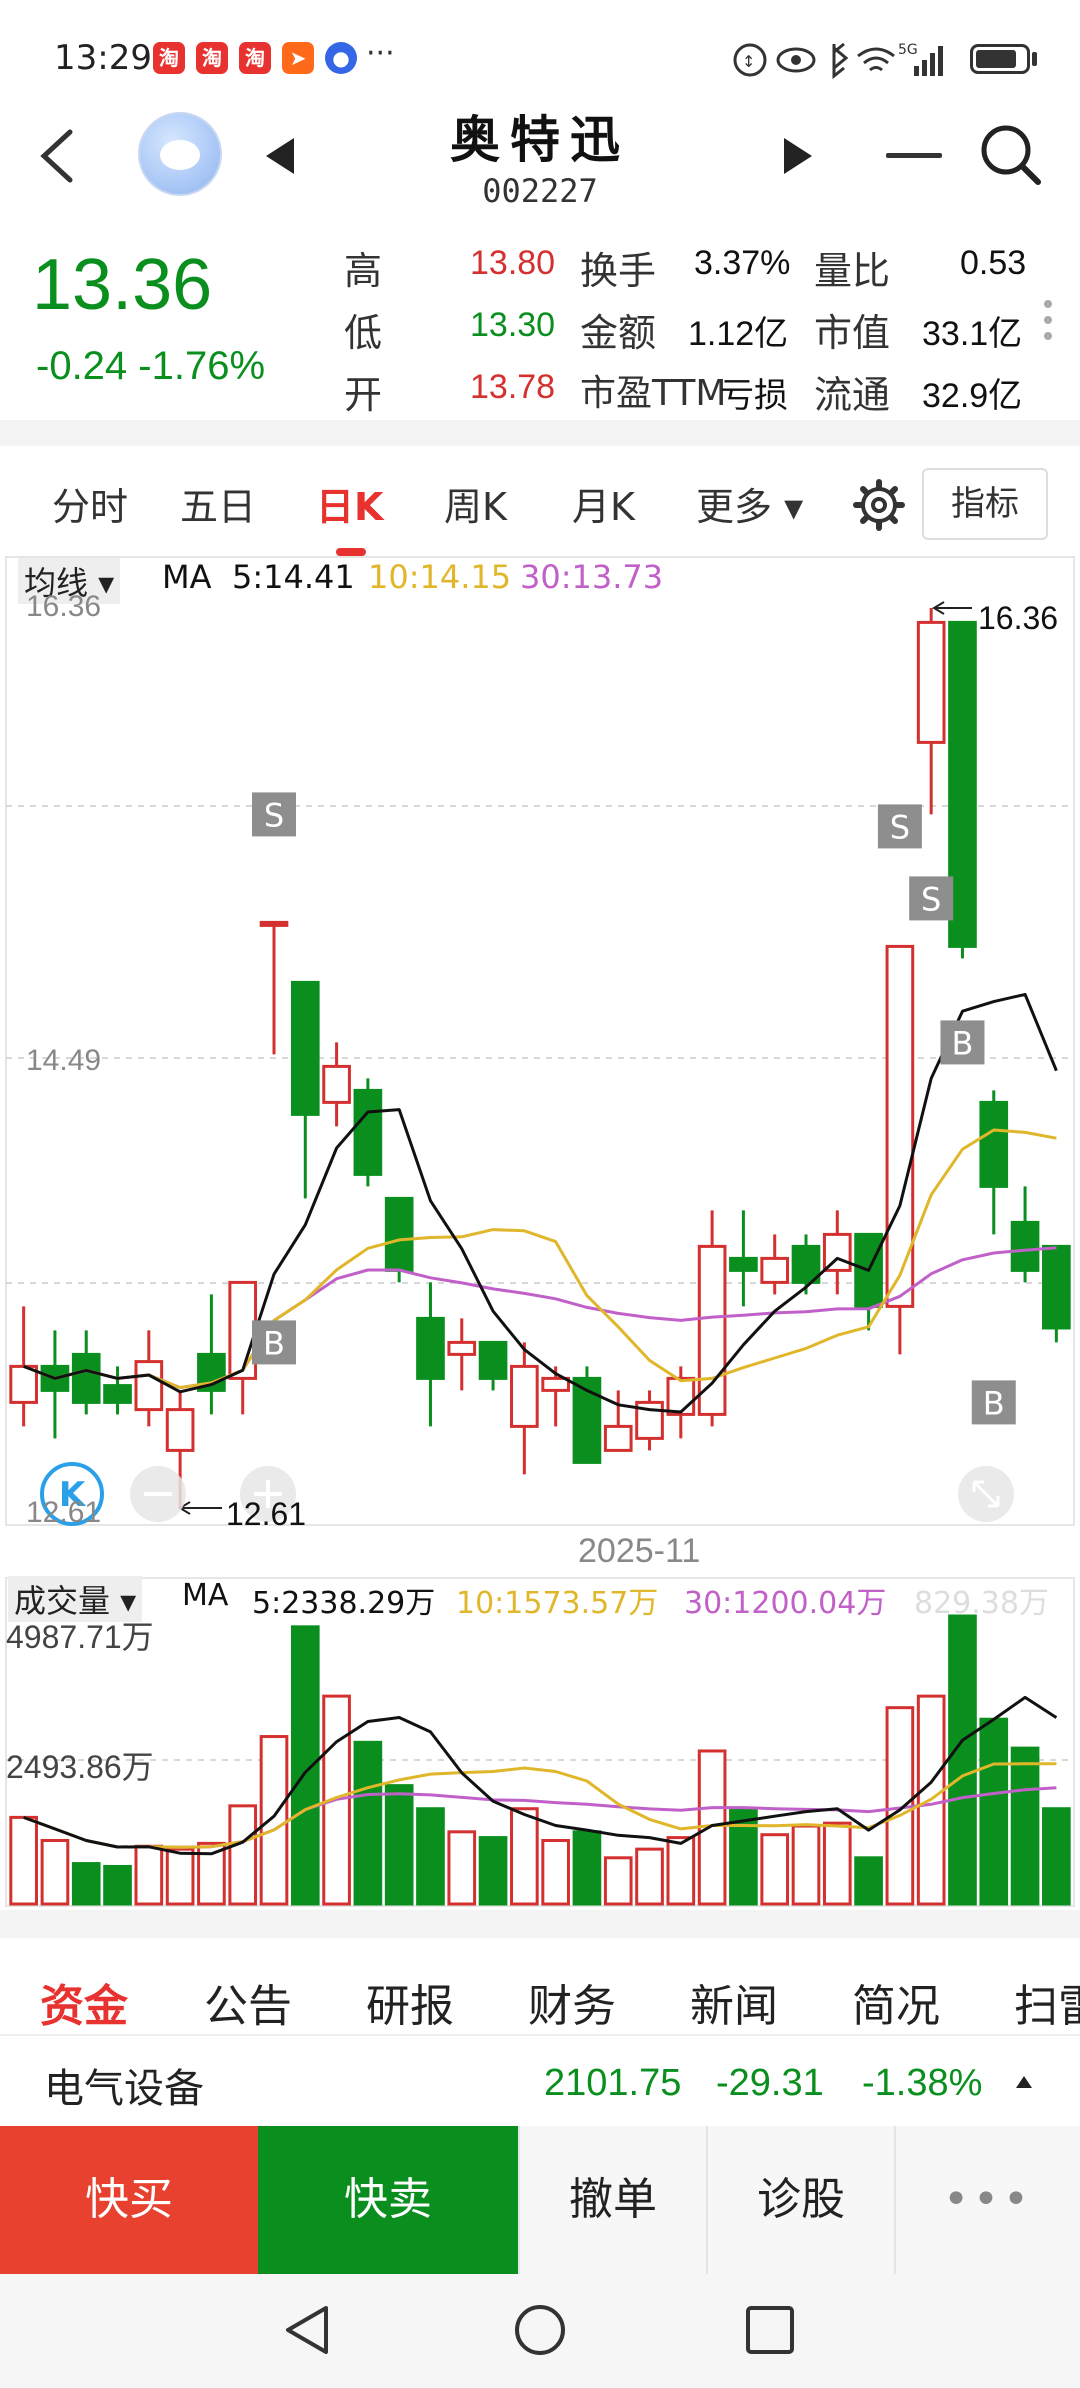  I want to click on tab-daily-k: 日K, so click(349, 503).